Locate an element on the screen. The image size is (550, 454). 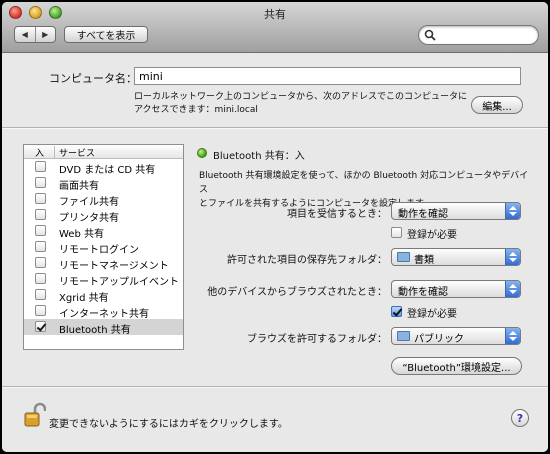
service-name: リモートログイン is located at coordinates (99, 250).